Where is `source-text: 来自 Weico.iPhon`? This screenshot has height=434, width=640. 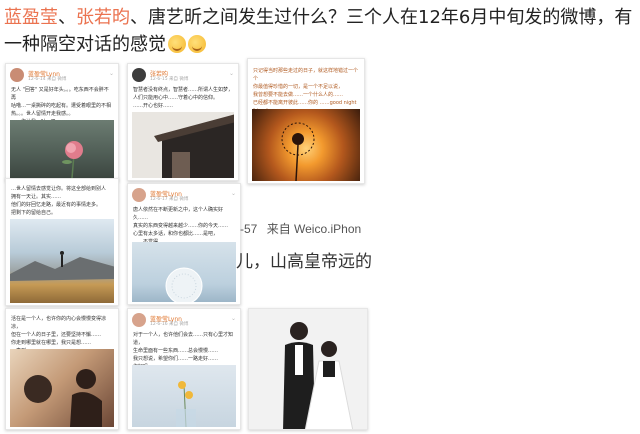 source-text: 来自 Weico.iPhon is located at coordinates (314, 229).